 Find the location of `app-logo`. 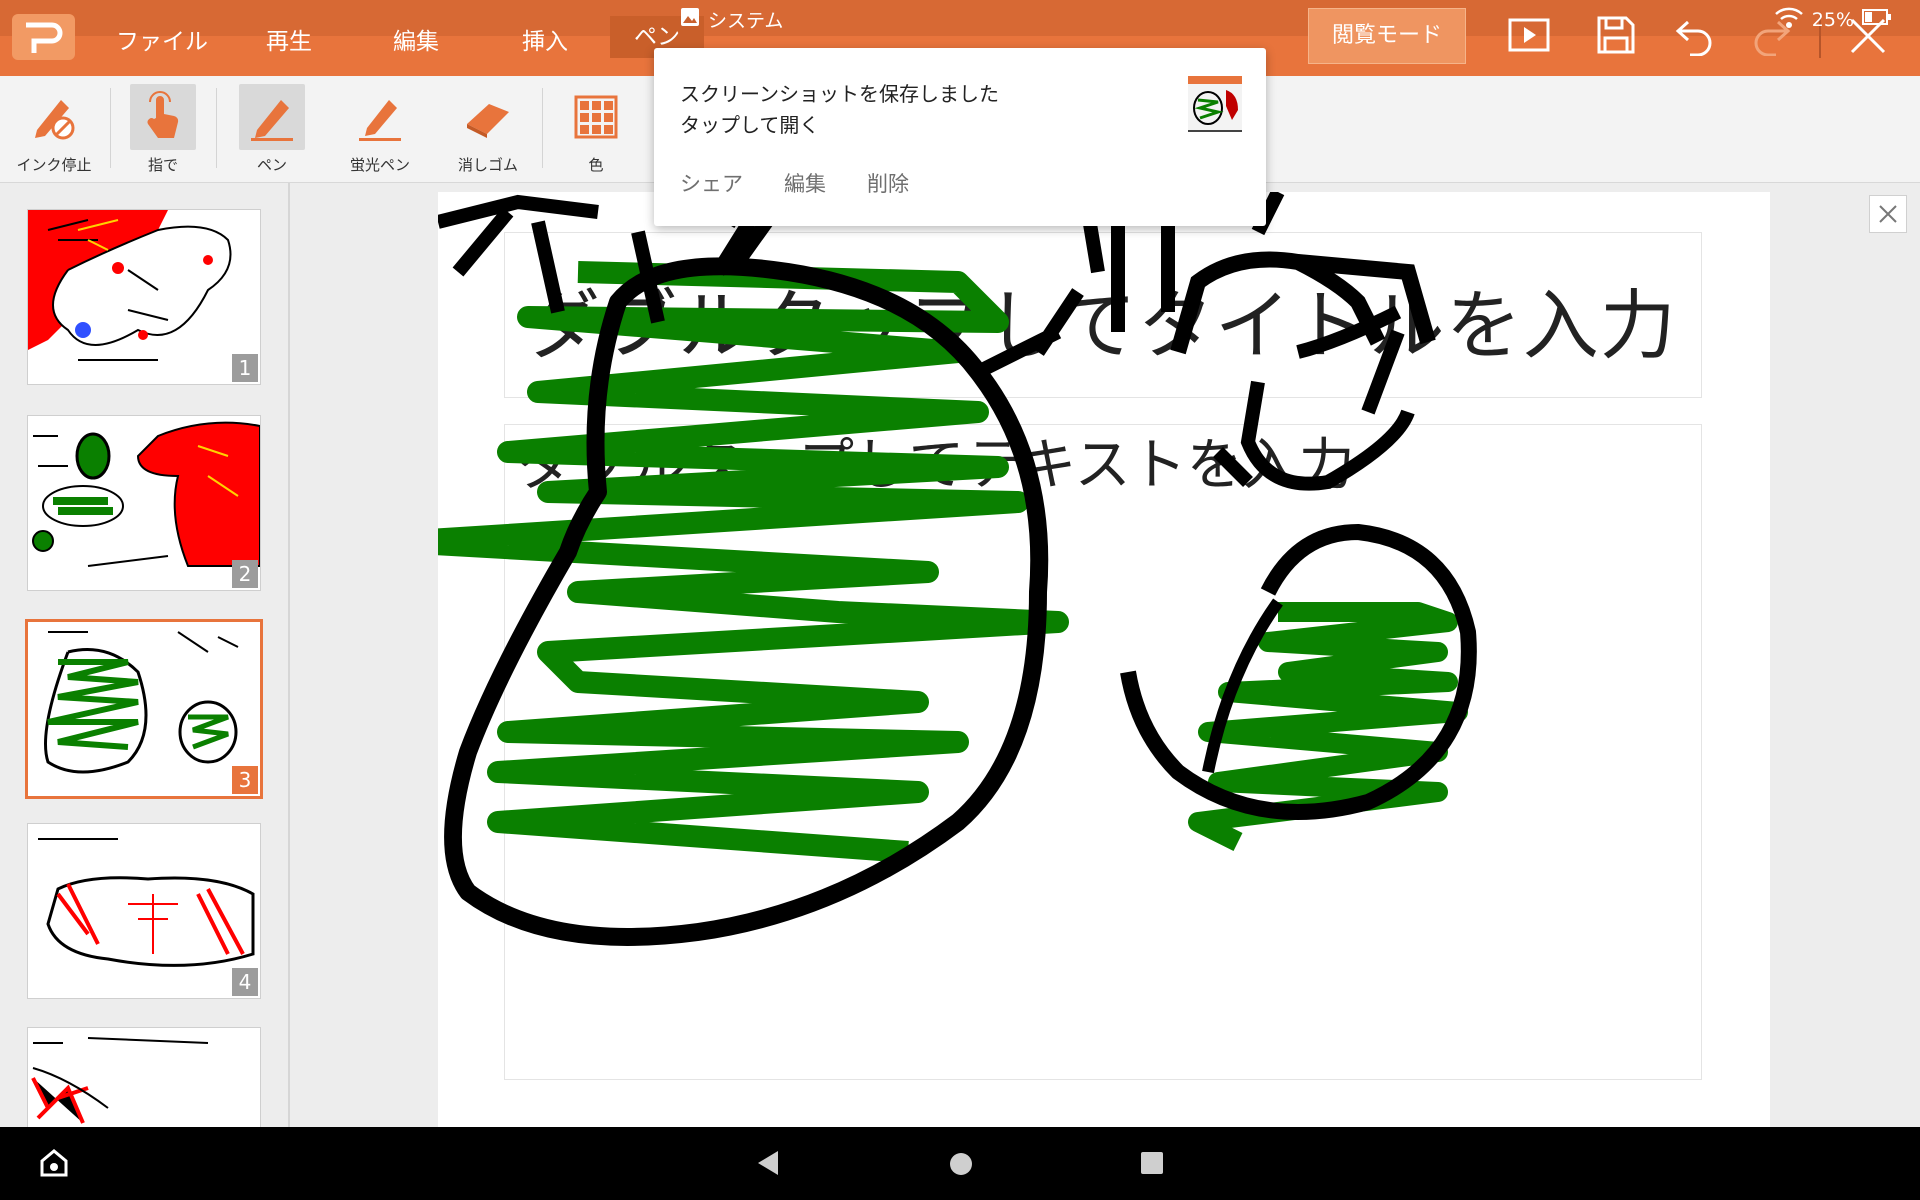

app-logo is located at coordinates (43, 37).